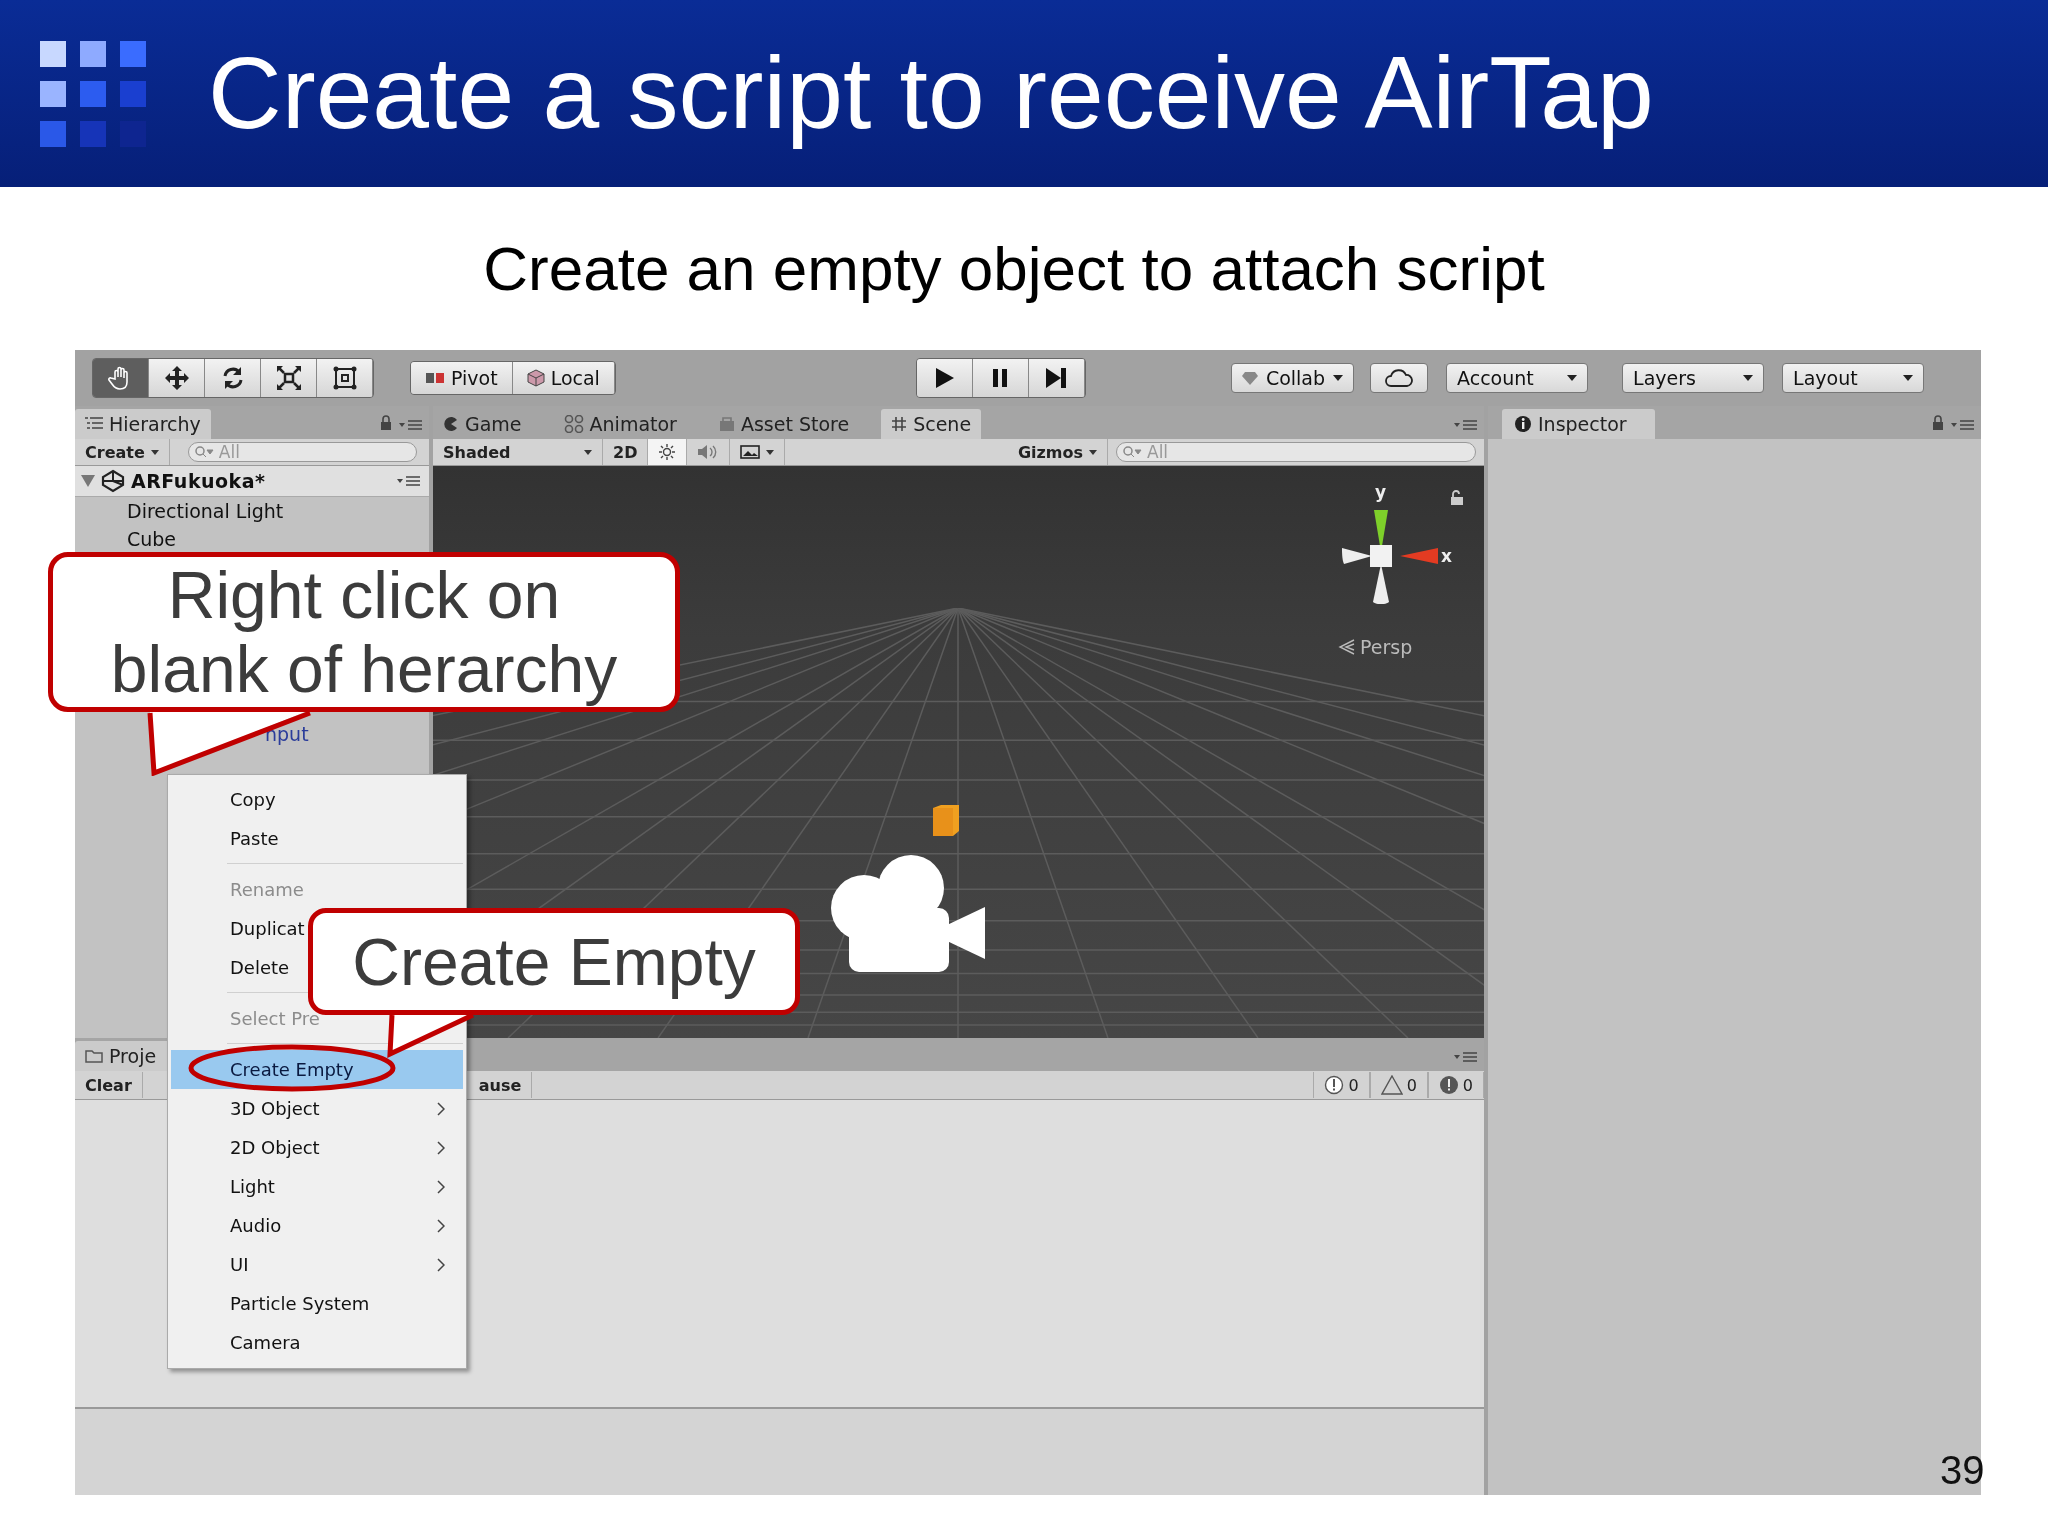 This screenshot has height=1536, width=2048. I want to click on slide-subtitle: Create an empty object to attach script, so click(1014, 268).